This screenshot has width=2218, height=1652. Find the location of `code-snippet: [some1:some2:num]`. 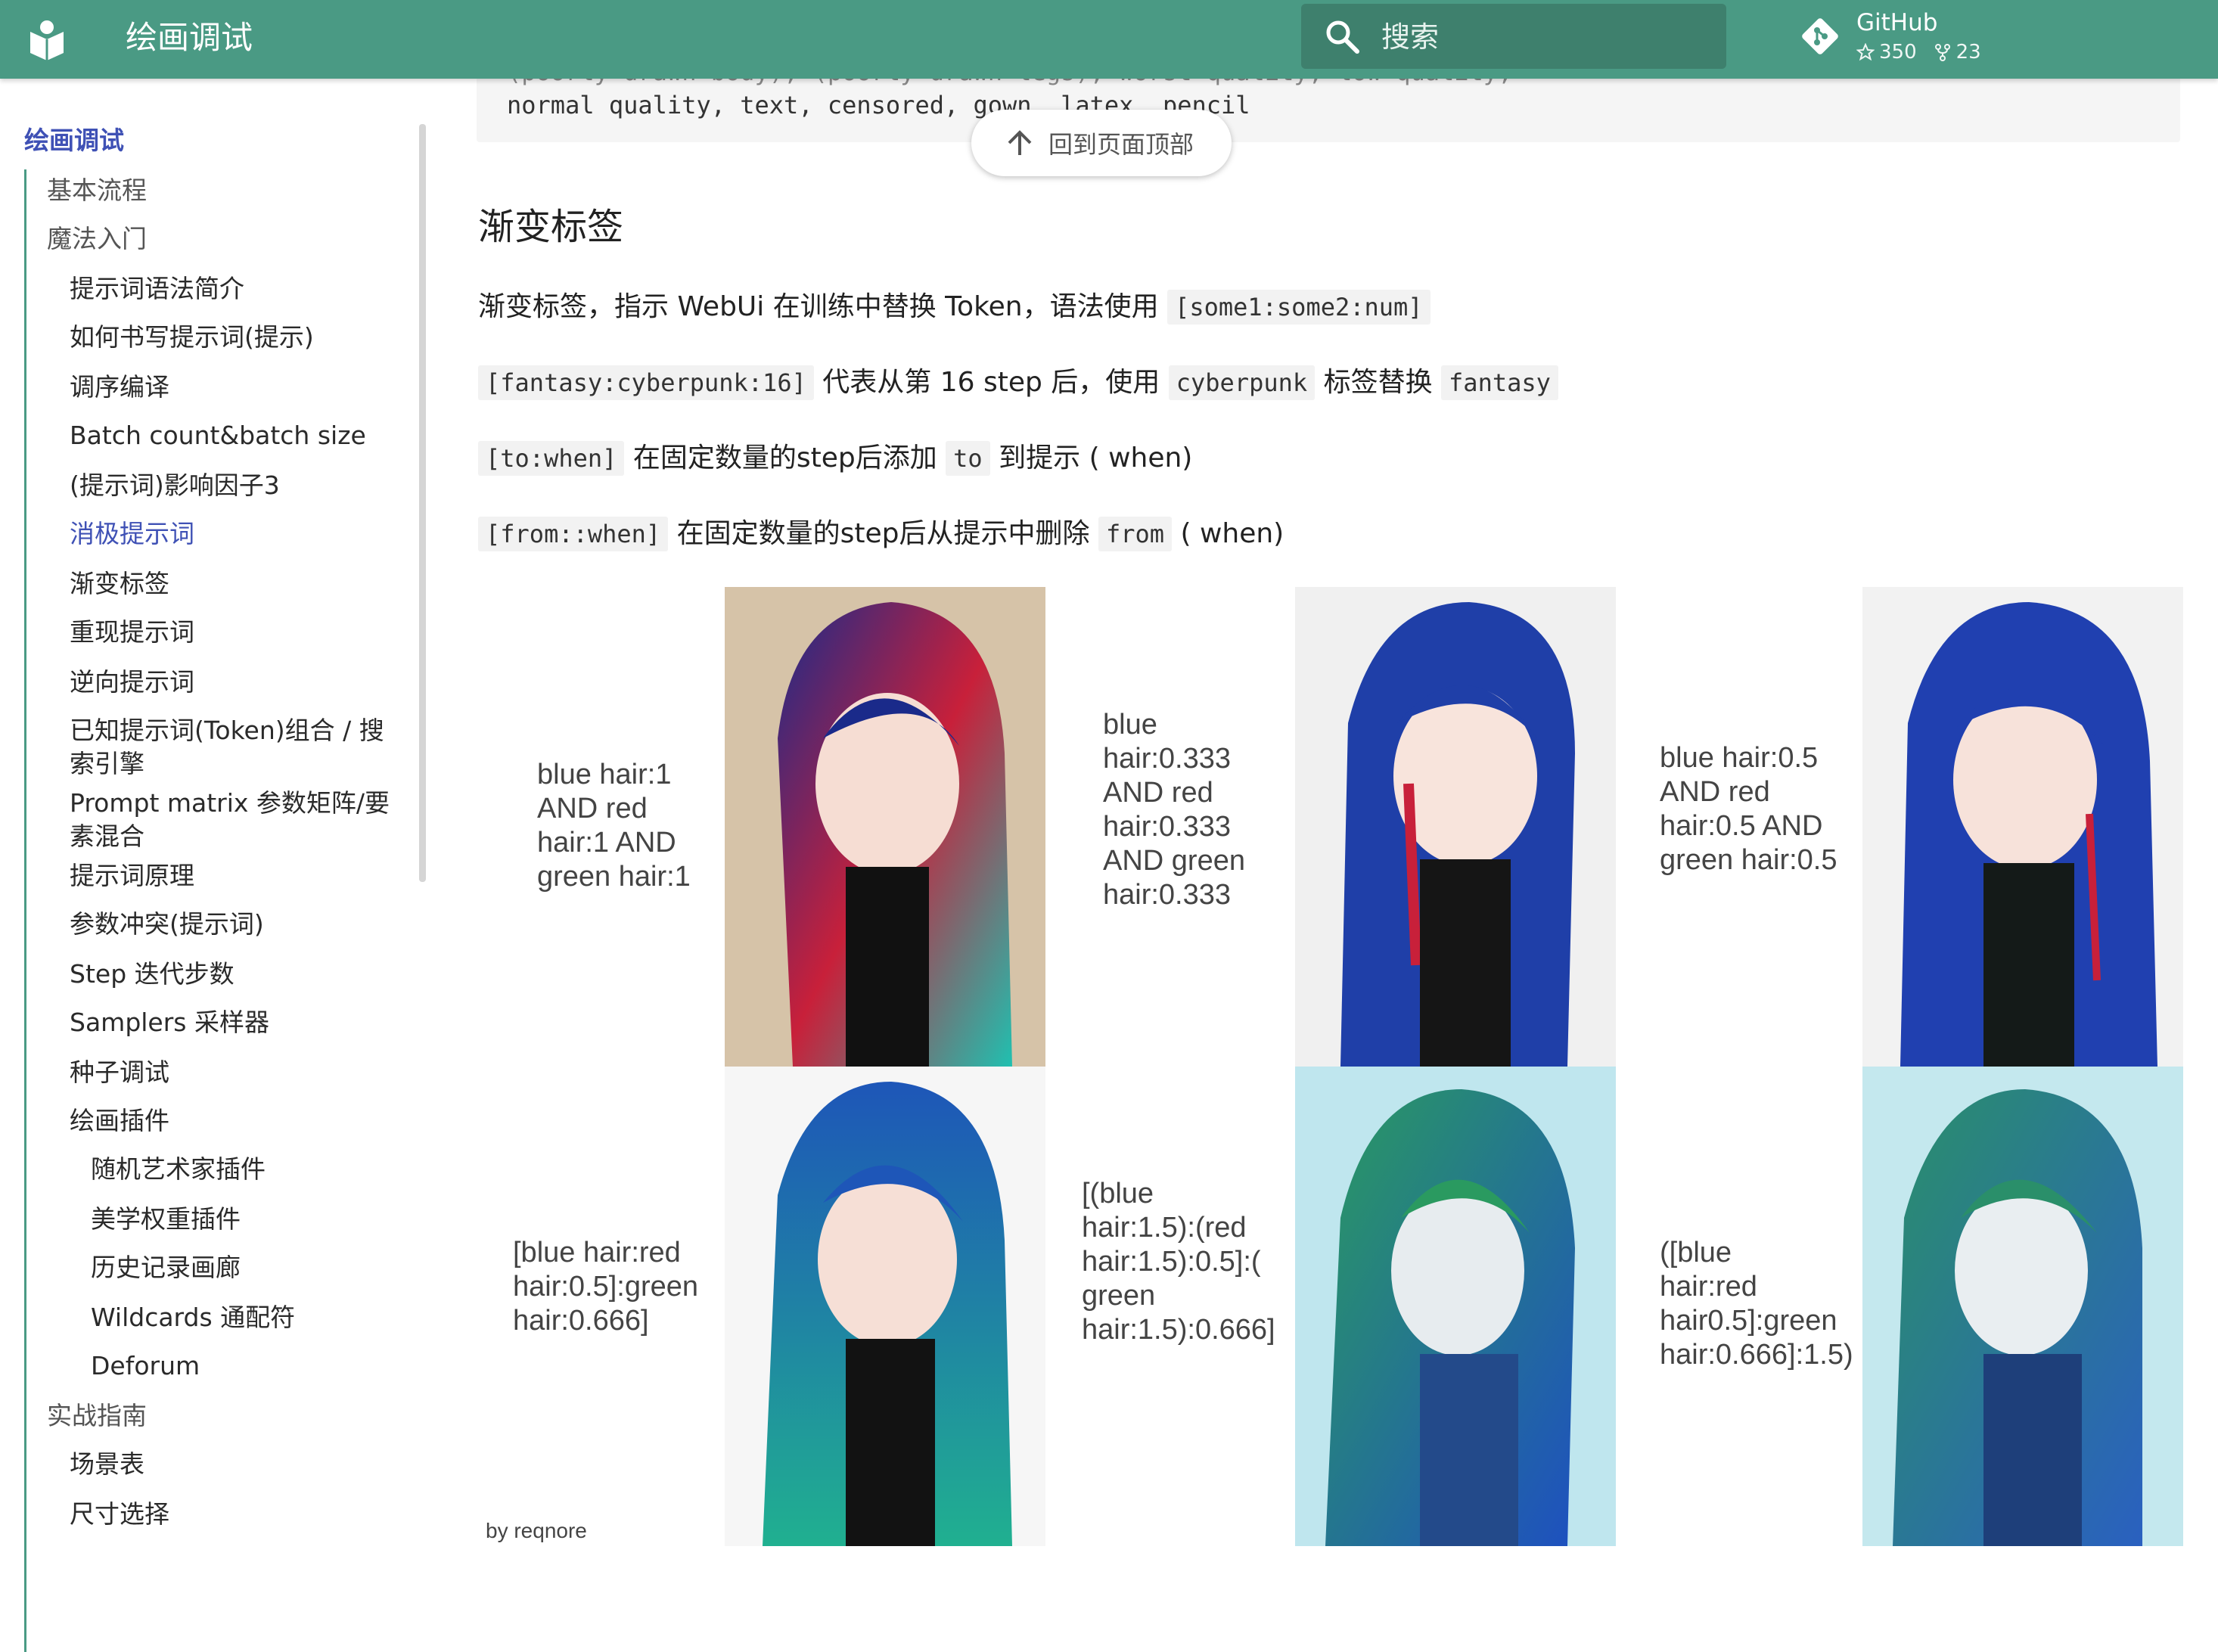

code-snippet: [some1:some2:num] is located at coordinates (1299, 307).